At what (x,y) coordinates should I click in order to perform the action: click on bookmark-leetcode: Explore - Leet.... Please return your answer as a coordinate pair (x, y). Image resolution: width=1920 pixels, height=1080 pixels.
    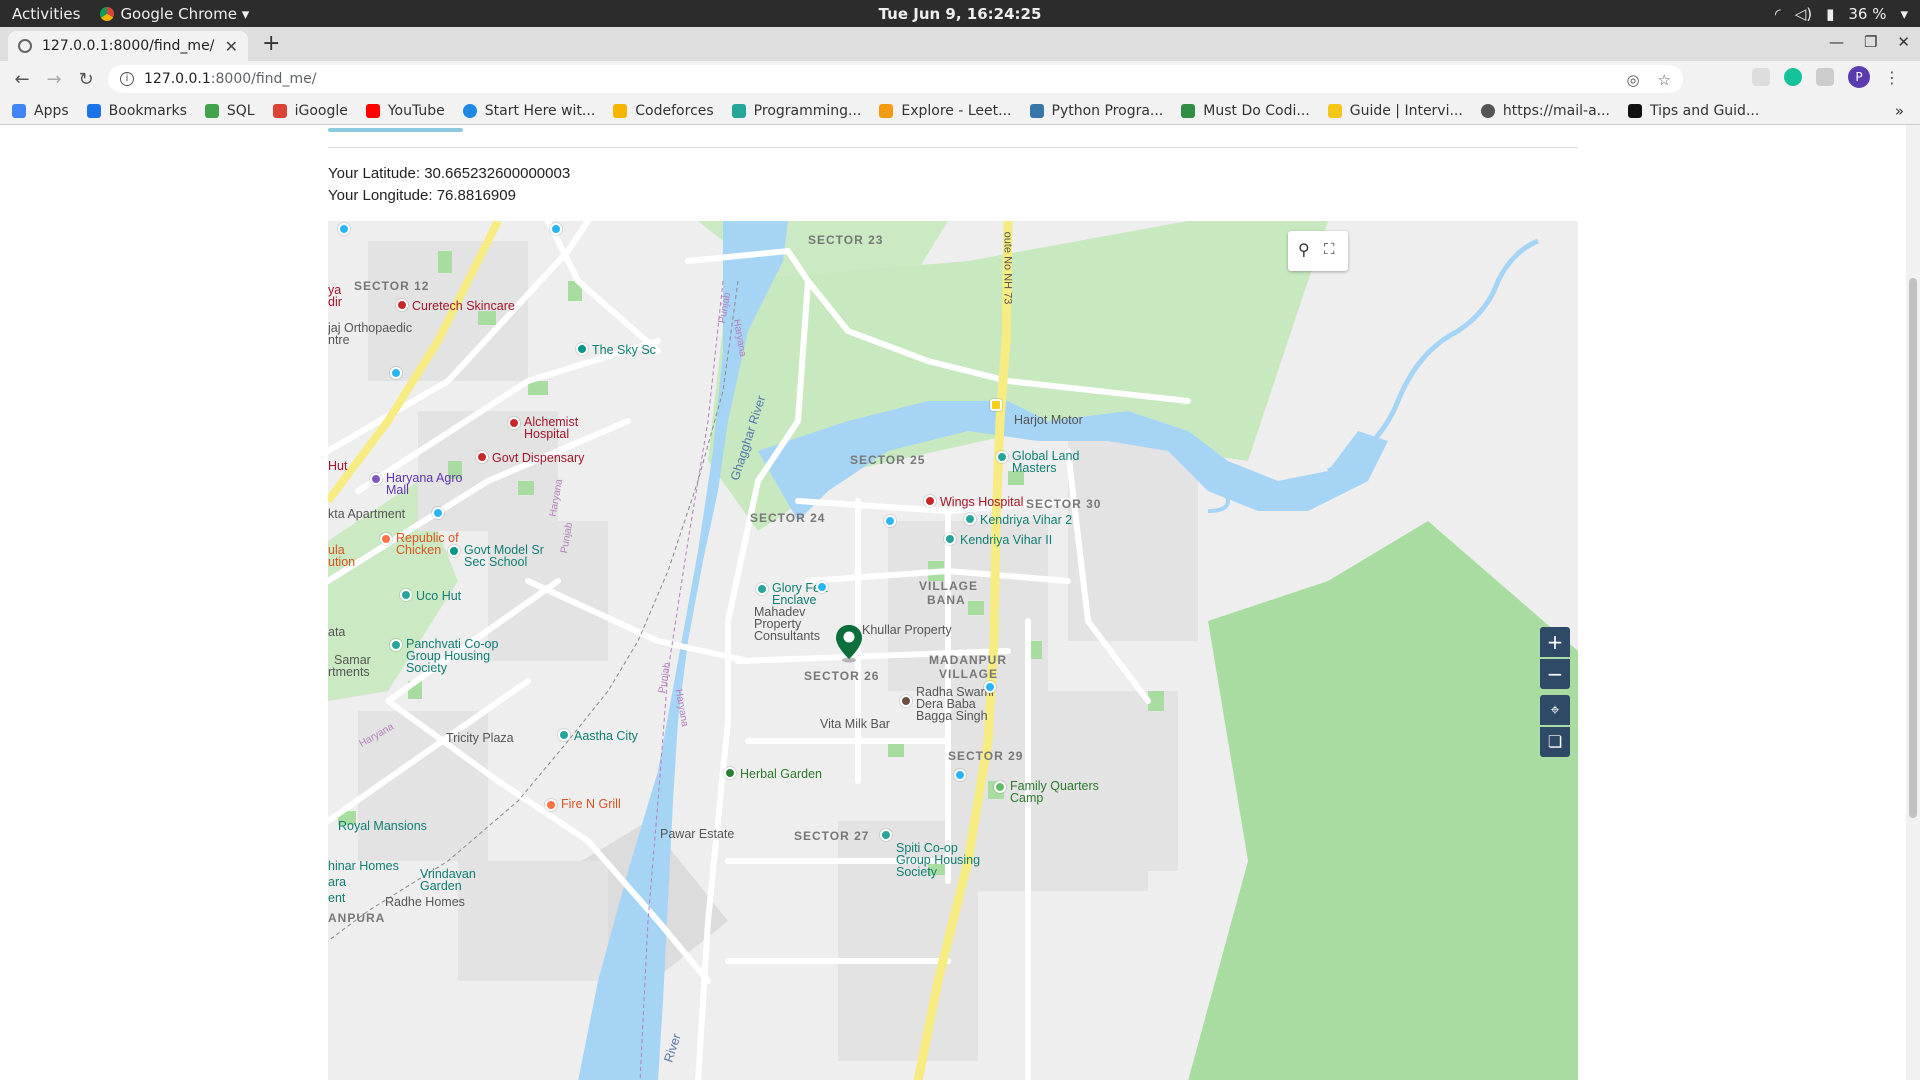
    Looking at the image, I should click on (945, 111).